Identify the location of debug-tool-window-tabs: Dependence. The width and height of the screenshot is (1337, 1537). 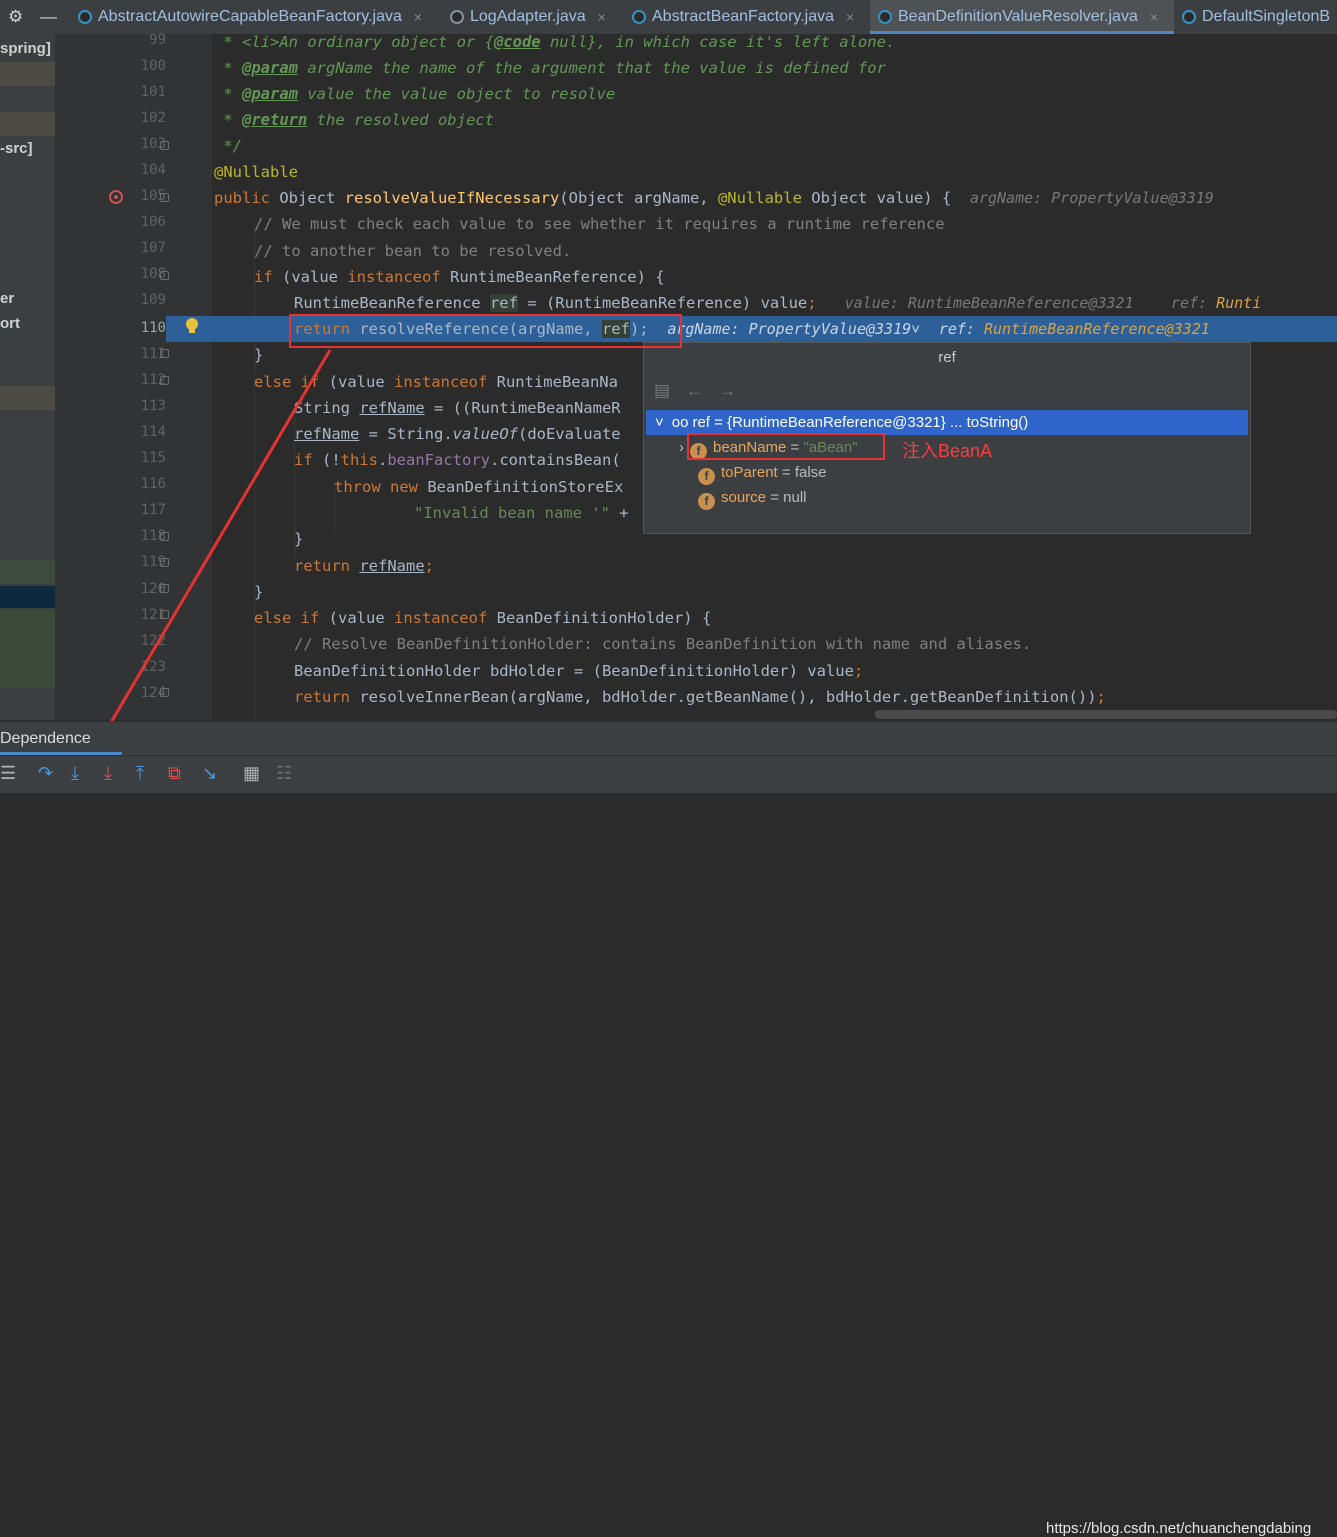
(668, 738).